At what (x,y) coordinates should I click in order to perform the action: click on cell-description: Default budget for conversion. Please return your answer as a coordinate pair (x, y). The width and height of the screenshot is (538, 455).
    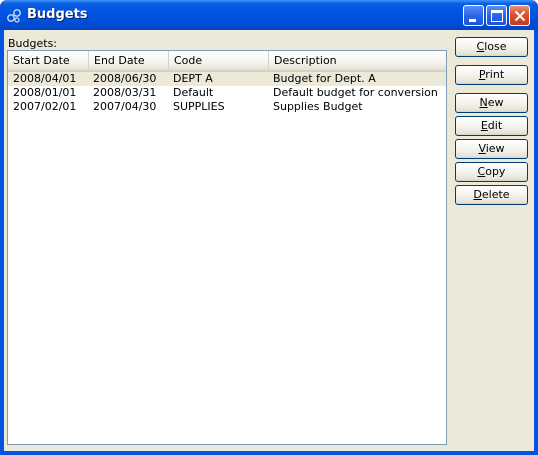
    Looking at the image, I should click on (355, 92).